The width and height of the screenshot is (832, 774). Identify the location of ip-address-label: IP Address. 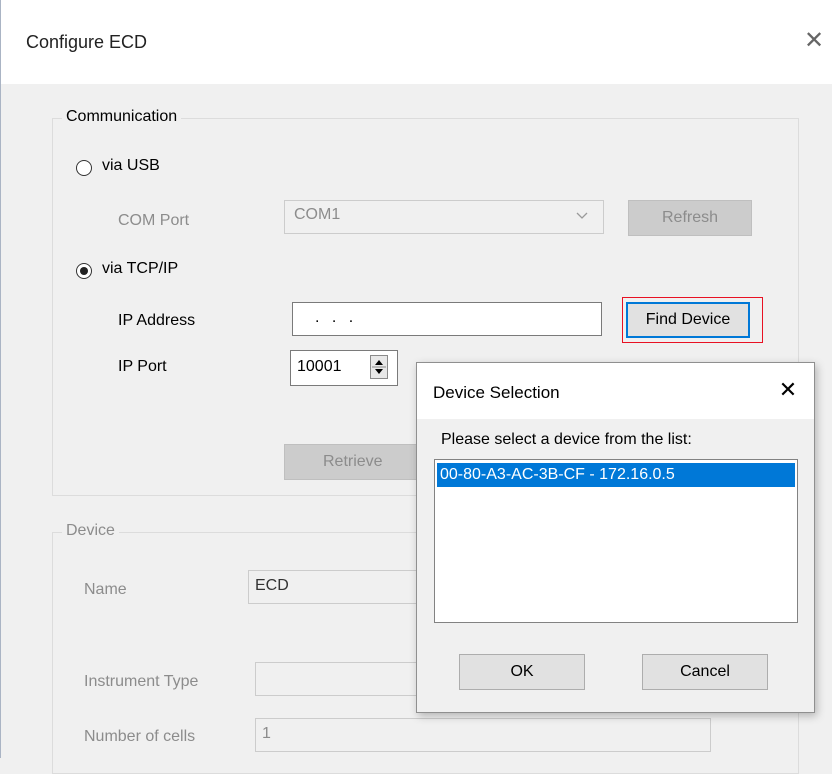
(157, 320).